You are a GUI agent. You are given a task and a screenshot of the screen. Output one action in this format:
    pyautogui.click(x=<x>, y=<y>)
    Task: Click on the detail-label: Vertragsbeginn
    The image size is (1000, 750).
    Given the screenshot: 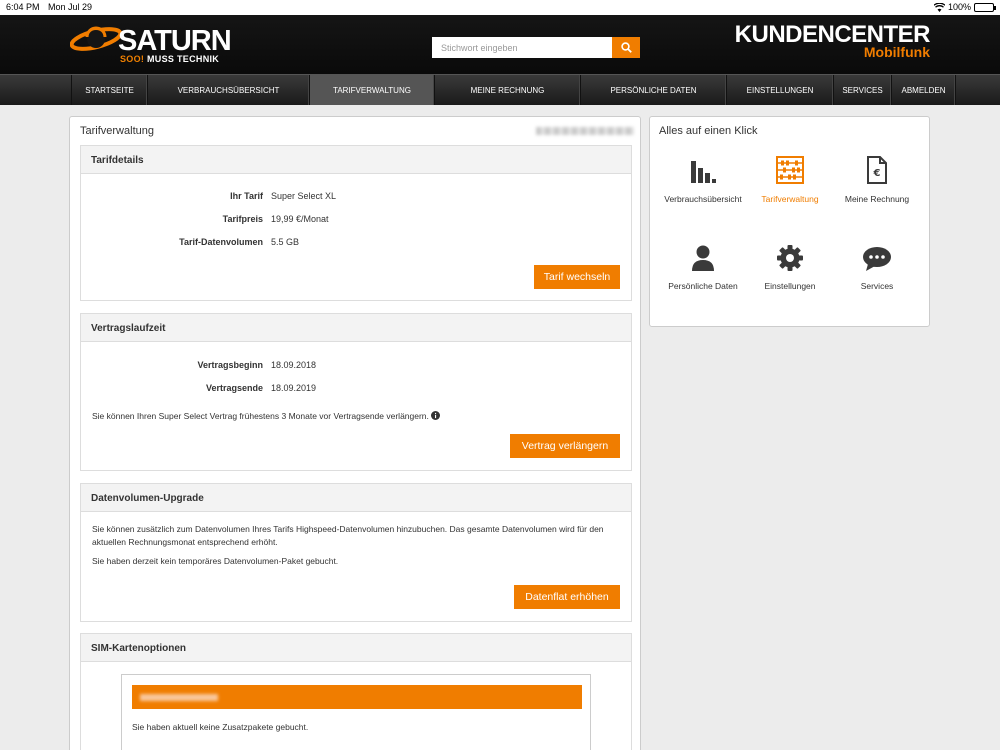 What is the action you would take?
    pyautogui.click(x=230, y=365)
    